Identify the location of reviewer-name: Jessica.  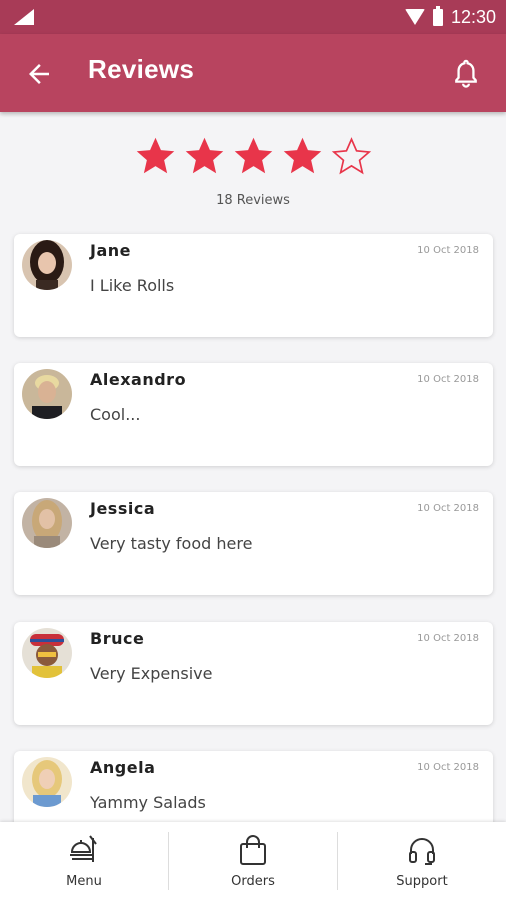
(123, 508).